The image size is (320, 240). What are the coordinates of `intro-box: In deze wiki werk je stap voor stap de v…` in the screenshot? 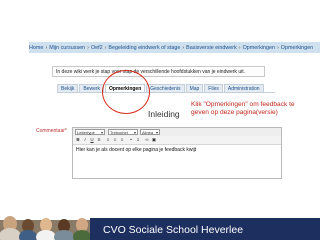 It's located at (158, 71).